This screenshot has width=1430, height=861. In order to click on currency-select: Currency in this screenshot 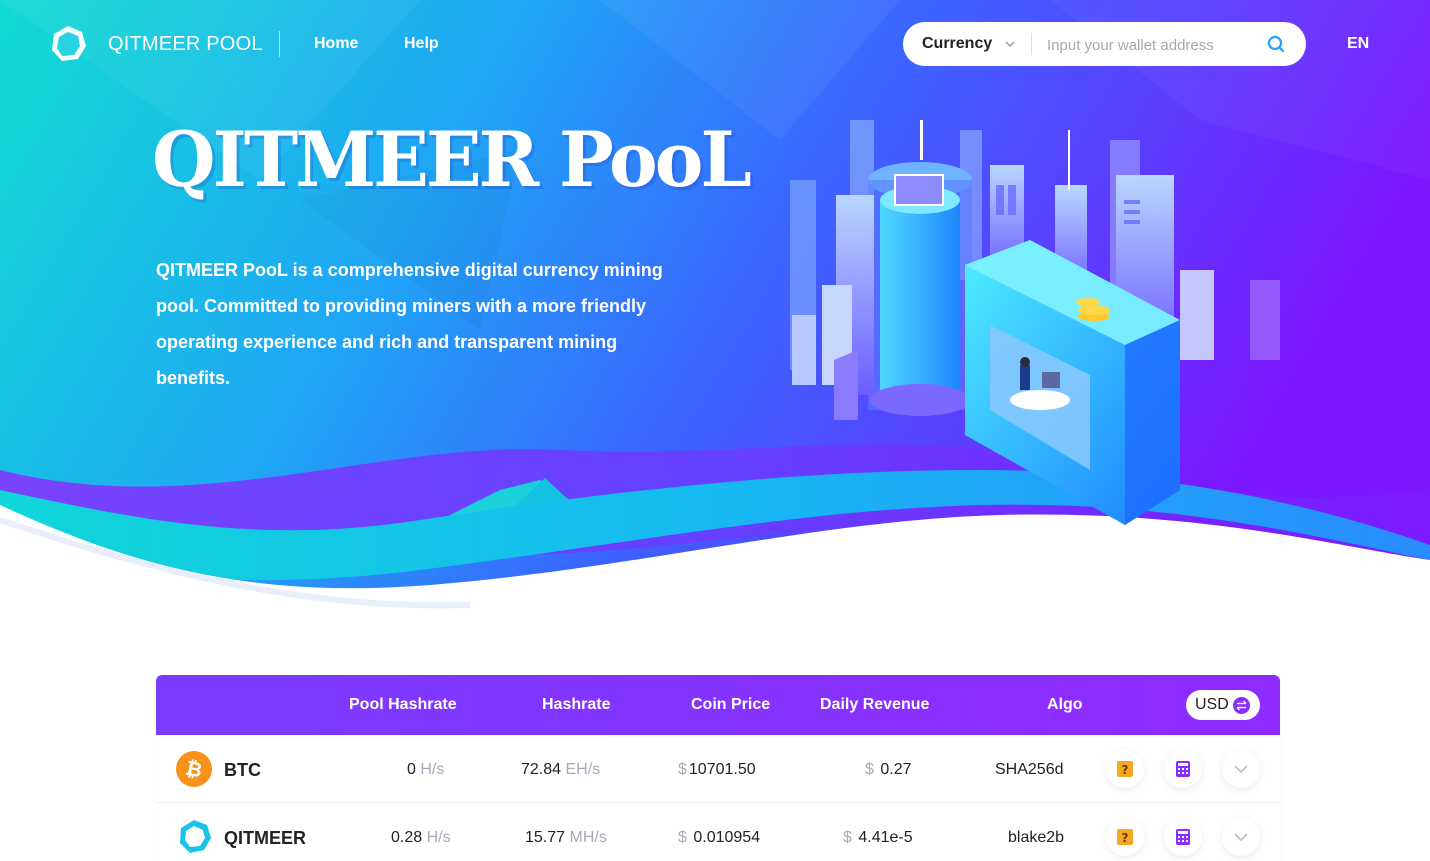, I will do `click(957, 44)`.